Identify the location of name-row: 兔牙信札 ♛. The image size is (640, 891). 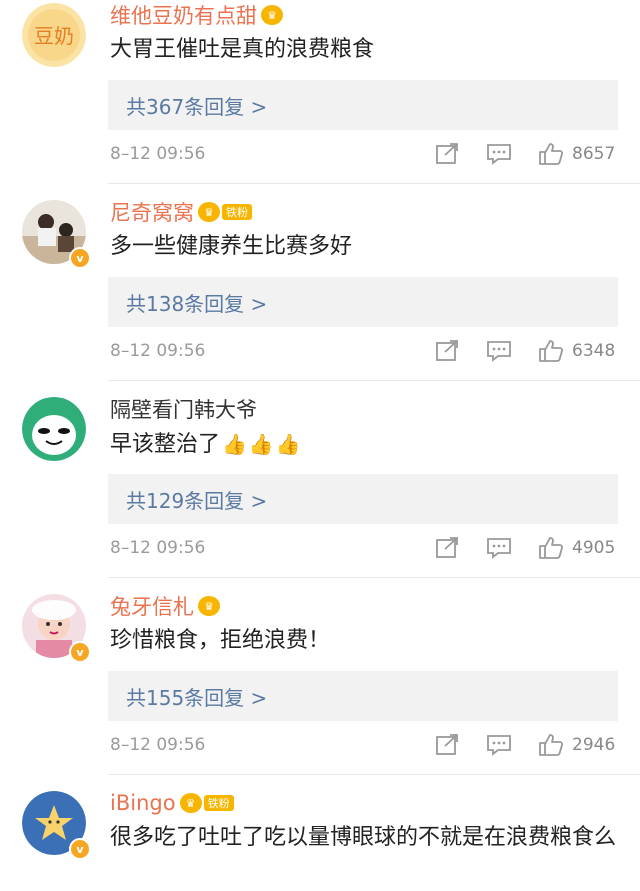
(165, 606).